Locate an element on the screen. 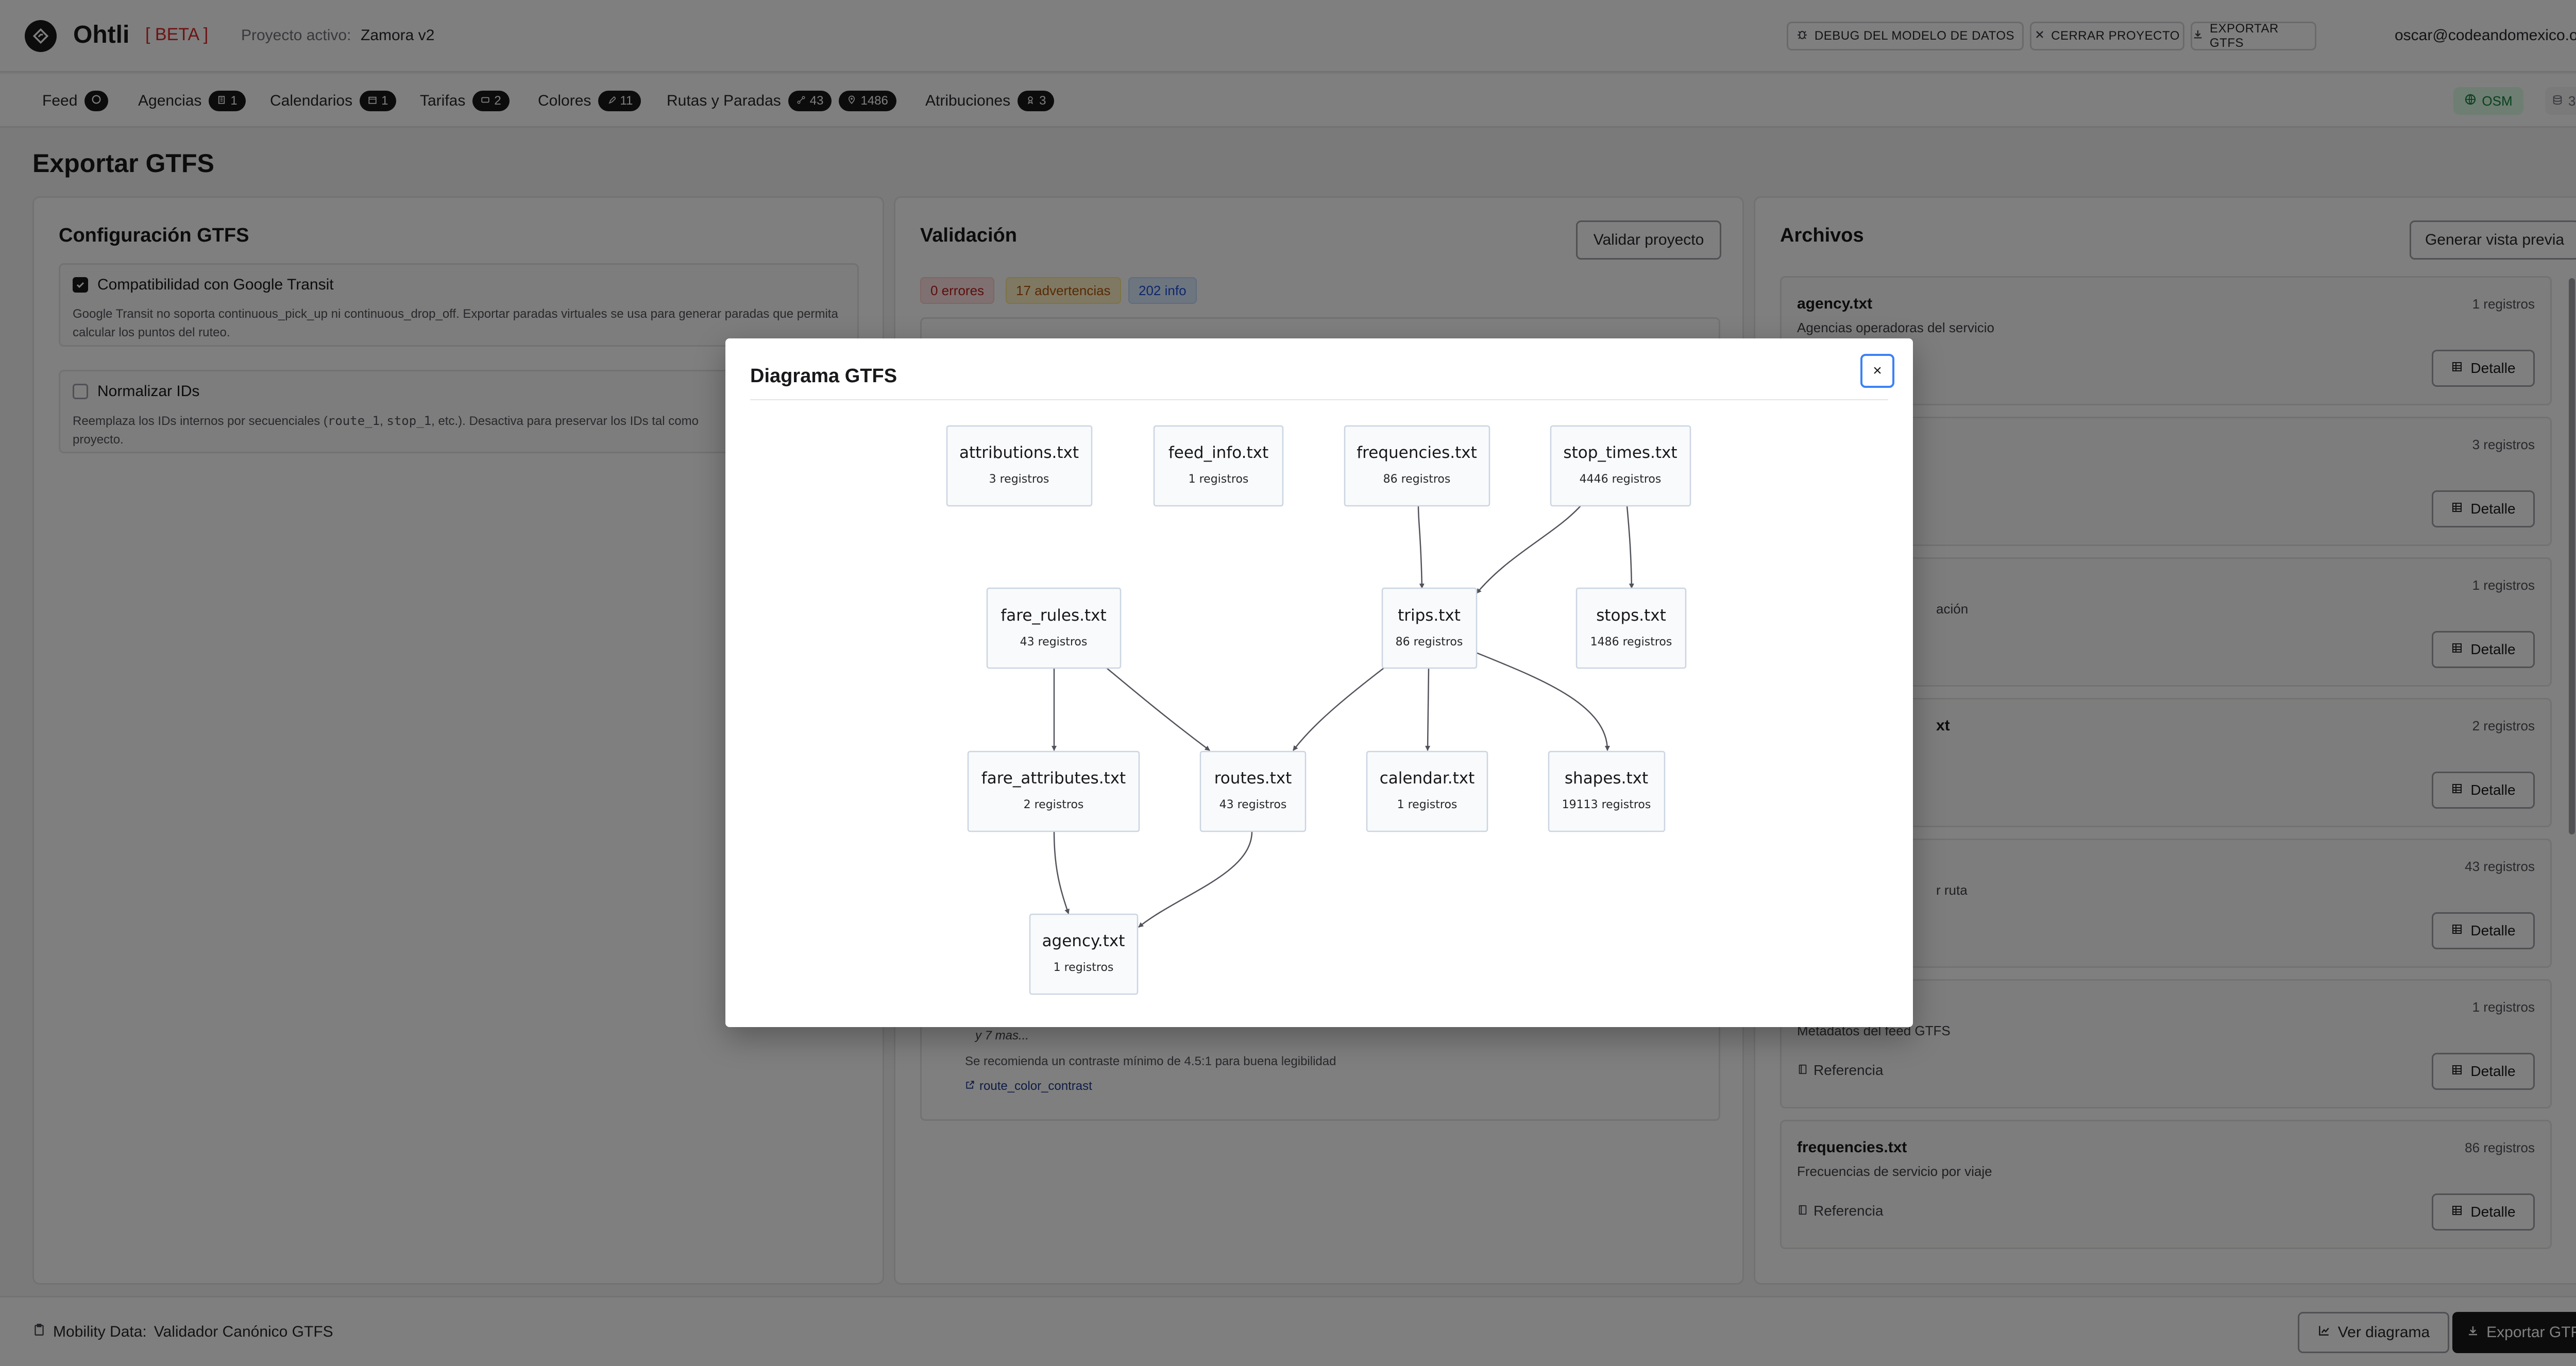 The height and width of the screenshot is (1366, 2576). diagram-node-feed-info: feed_info.txt 1 registros is located at coordinates (1218, 466).